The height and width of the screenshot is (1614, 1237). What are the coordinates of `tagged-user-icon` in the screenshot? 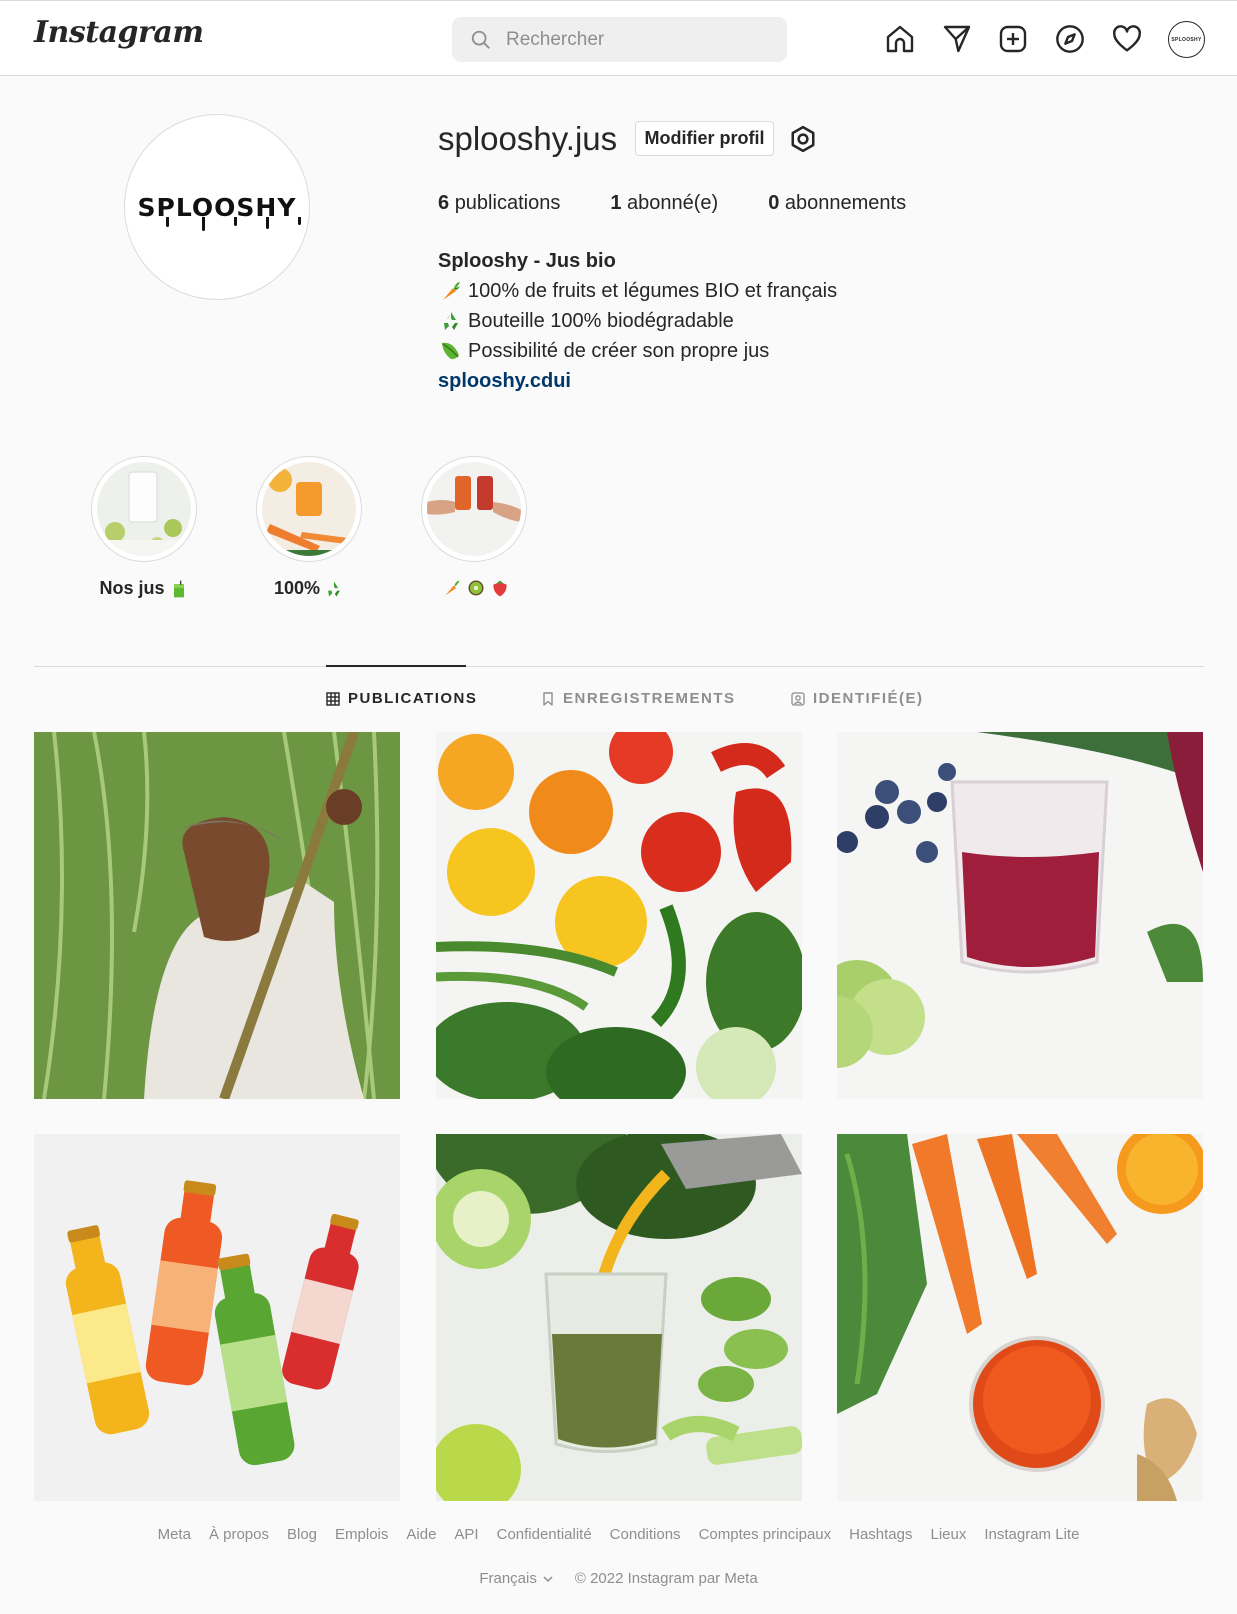 It's located at (798, 698).